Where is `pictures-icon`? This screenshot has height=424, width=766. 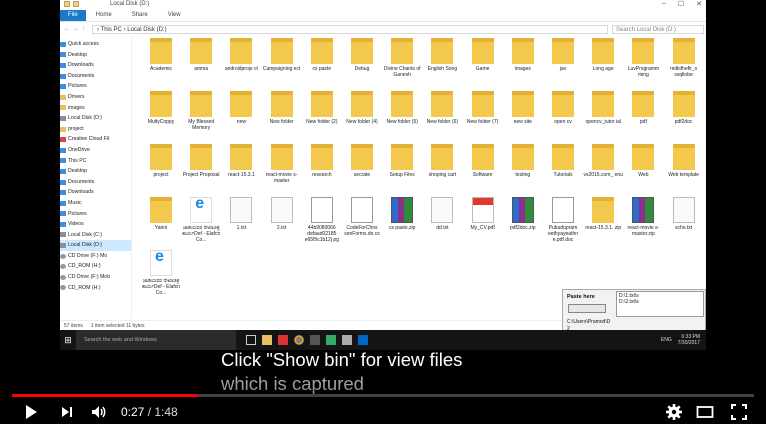
pictures-icon is located at coordinates (63, 87).